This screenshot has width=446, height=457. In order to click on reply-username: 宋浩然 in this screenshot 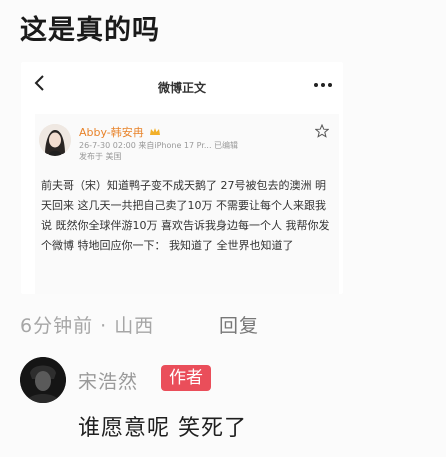, I will do `click(108, 380)`.